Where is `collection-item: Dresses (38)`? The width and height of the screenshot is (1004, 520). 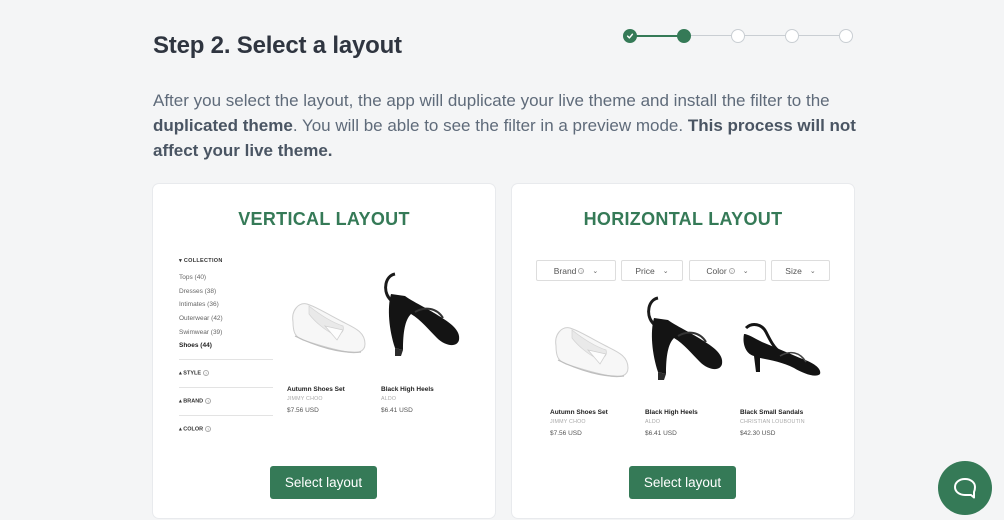 collection-item: Dresses (38) is located at coordinates (198, 291).